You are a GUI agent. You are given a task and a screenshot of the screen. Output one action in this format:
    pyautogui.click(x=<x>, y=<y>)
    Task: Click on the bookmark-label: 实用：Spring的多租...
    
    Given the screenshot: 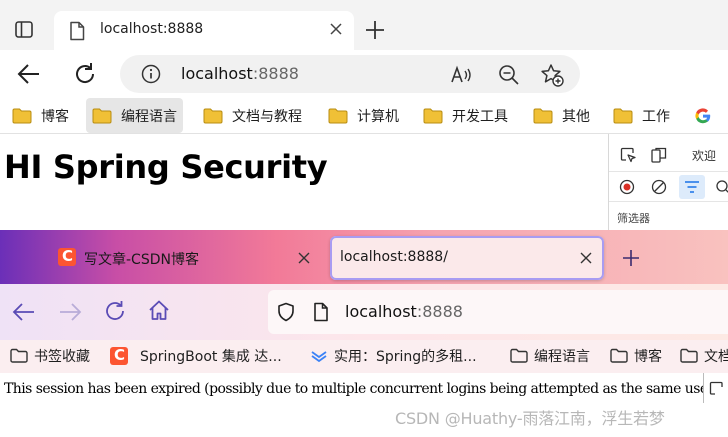 What is the action you would take?
    pyautogui.click(x=405, y=357)
    